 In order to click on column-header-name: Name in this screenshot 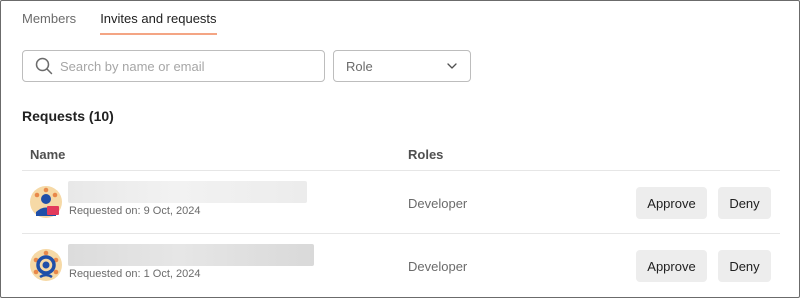, I will do `click(48, 154)`.